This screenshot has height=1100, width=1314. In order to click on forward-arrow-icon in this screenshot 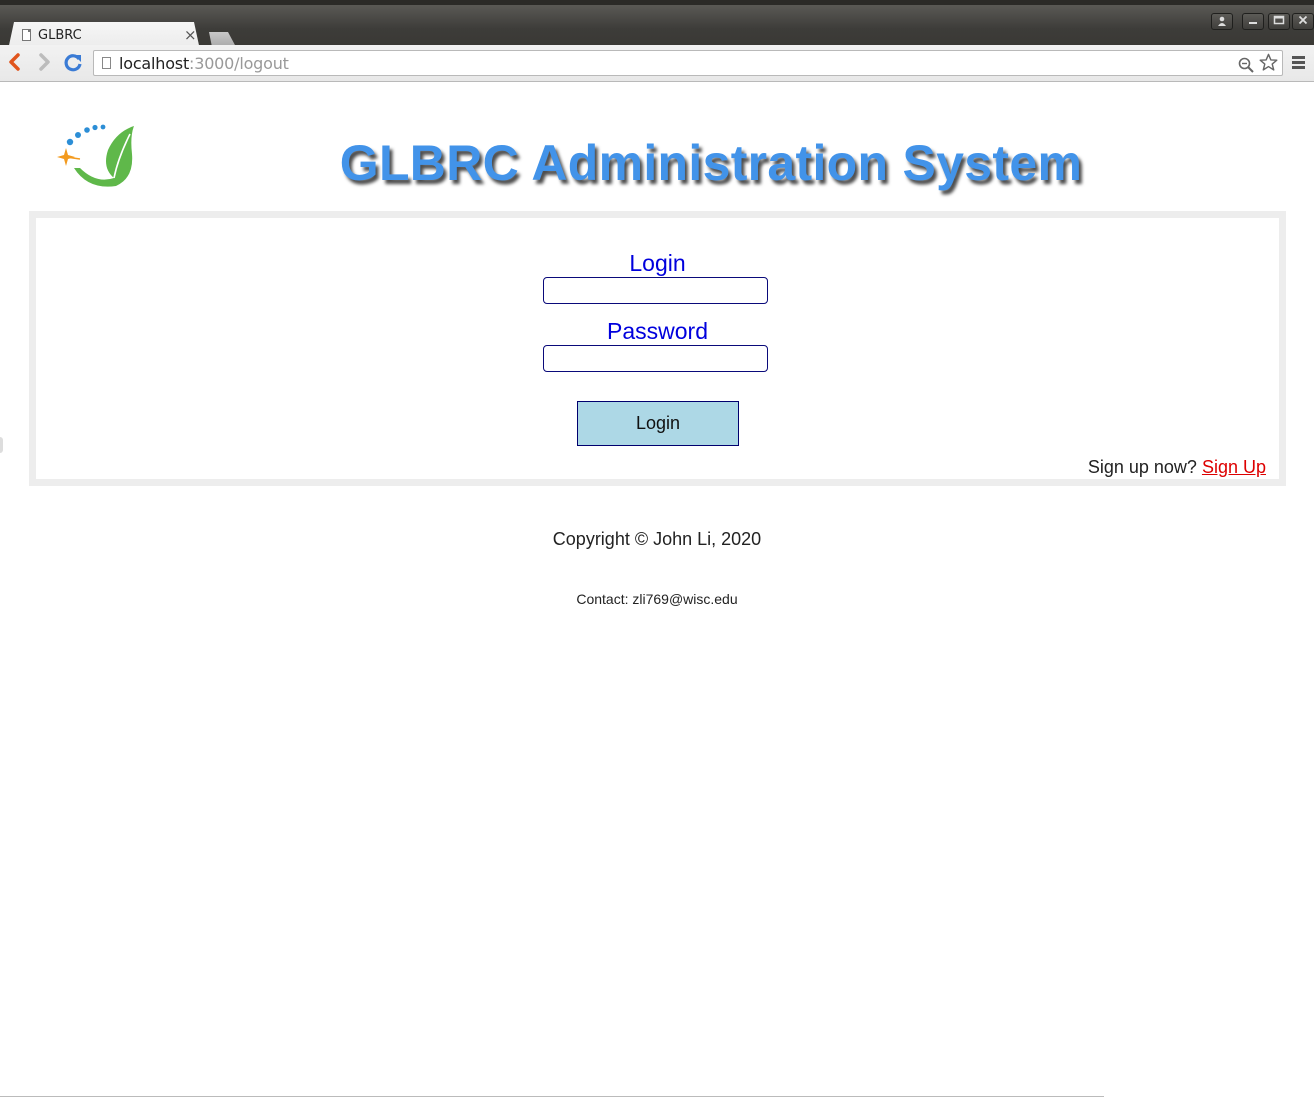, I will do `click(44, 64)`.